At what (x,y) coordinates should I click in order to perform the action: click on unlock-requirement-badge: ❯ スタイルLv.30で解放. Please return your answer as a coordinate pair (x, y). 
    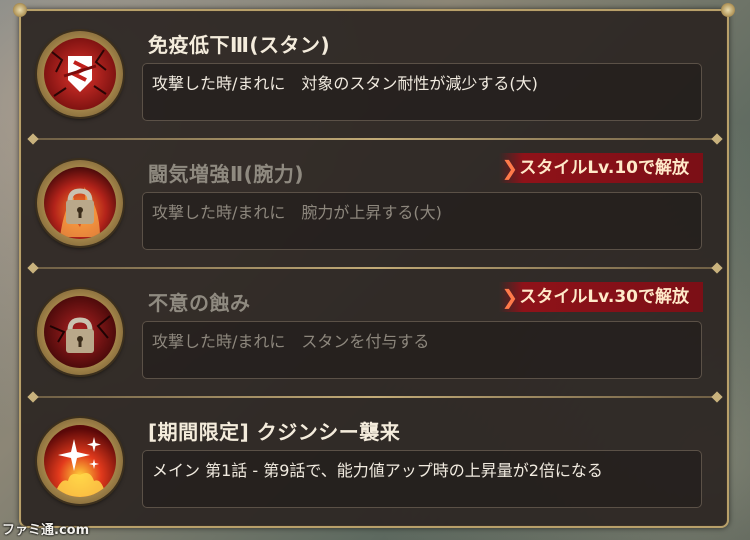
    Looking at the image, I should click on (601, 297).